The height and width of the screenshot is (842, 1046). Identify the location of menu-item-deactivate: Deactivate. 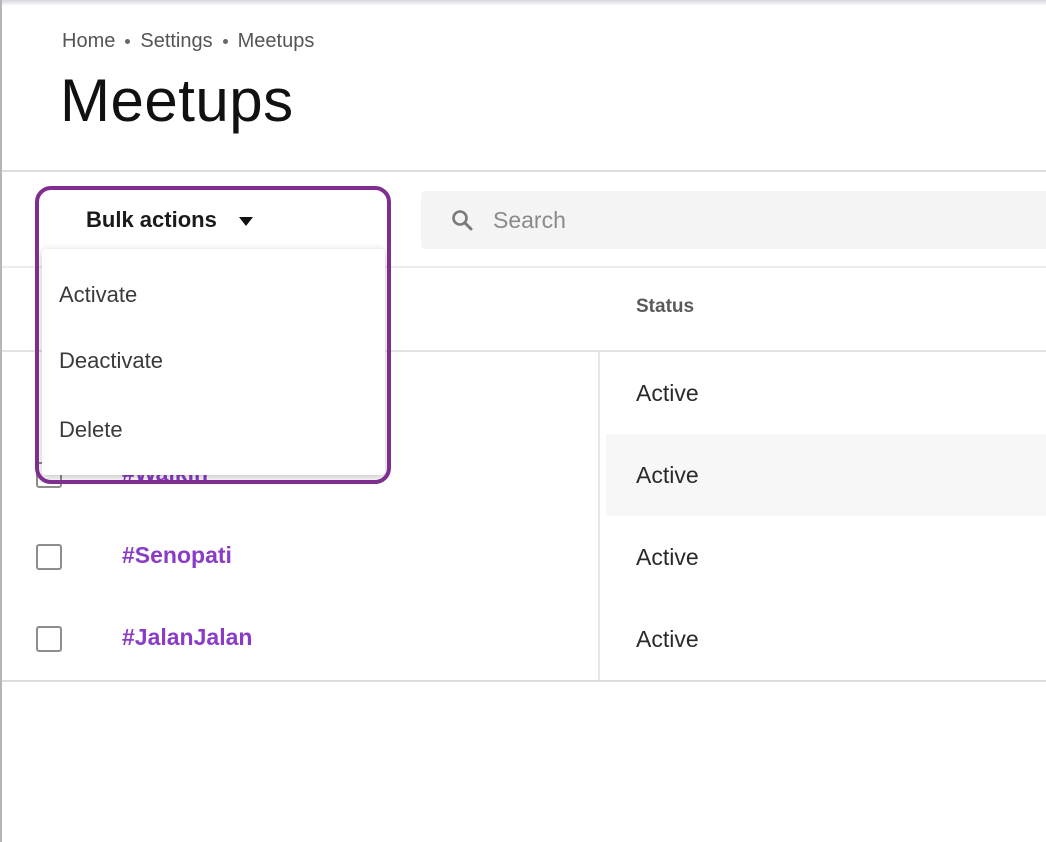
(213, 361).